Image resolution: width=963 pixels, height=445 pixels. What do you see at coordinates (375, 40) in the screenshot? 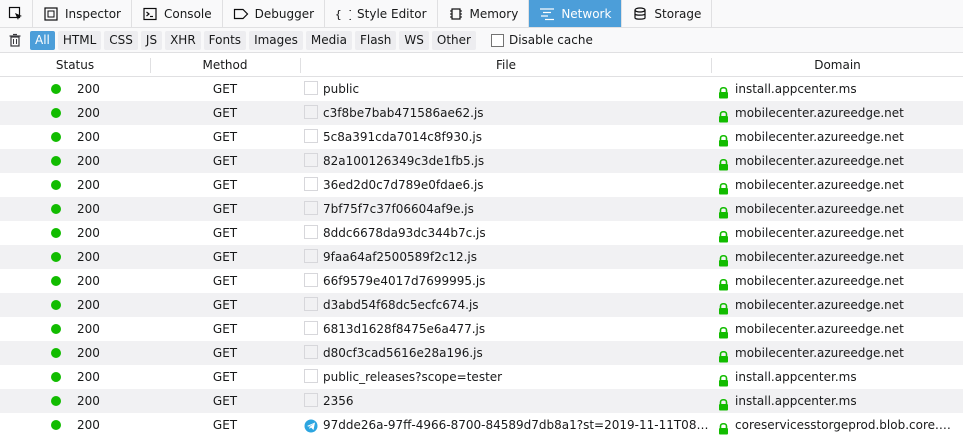
I see `filter-button-flash: Flash` at bounding box center [375, 40].